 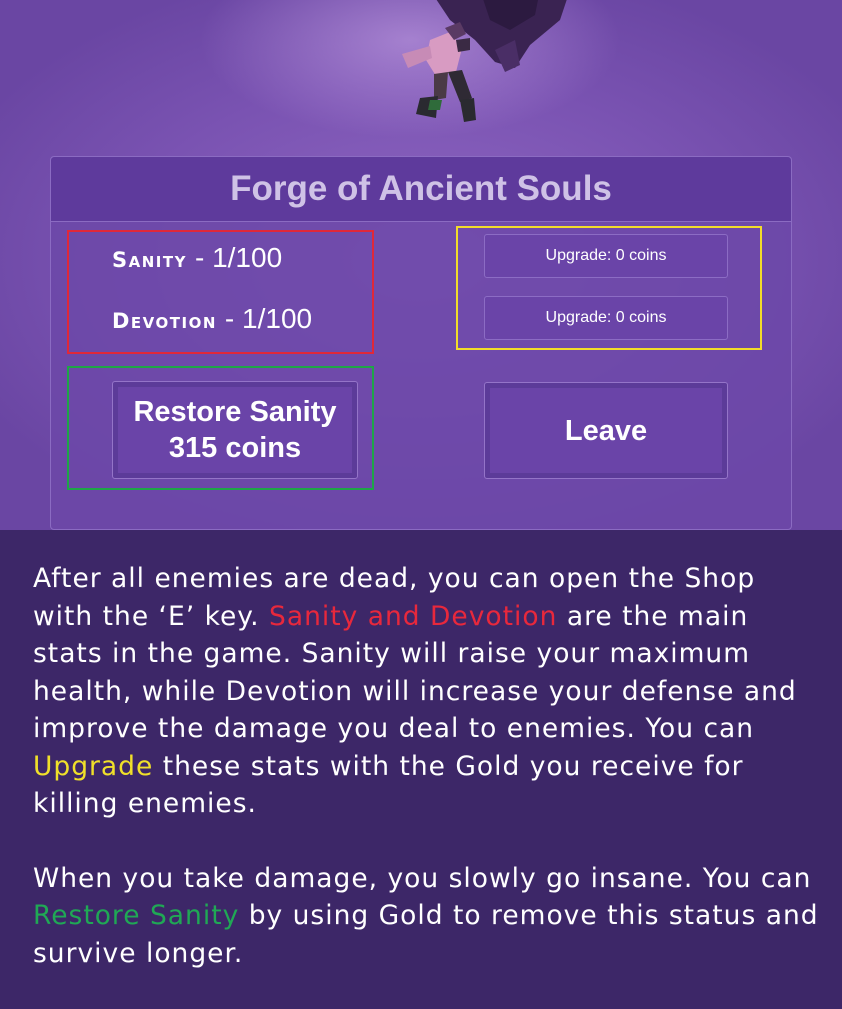 I want to click on restore-sanity-button: Restore Sanity 315 coins, so click(x=235, y=430).